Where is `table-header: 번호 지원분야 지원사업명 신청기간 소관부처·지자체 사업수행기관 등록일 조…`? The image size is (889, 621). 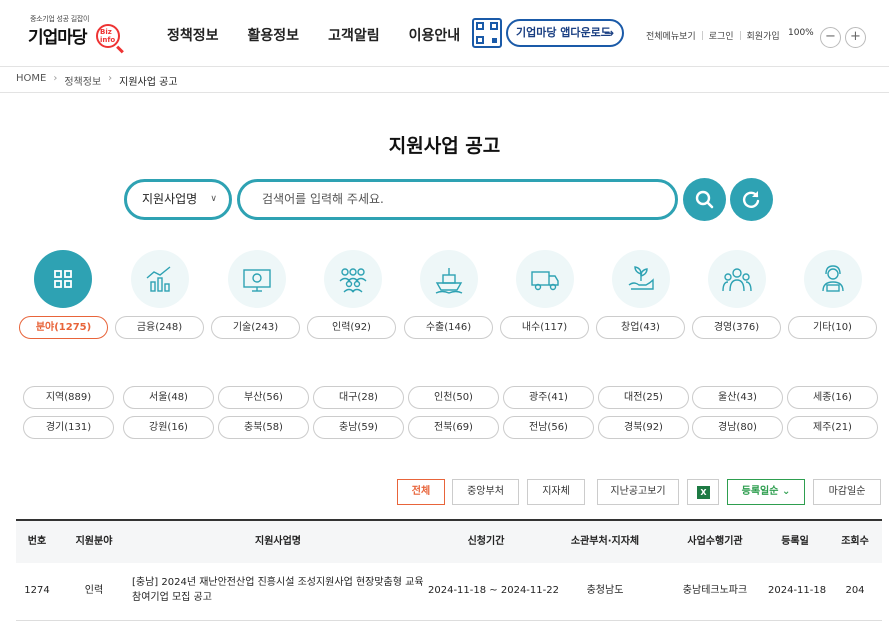
table-header: 번호 지원분야 지원사업명 신청기간 소관부처·지자체 사업수행기관 등록일 조… is located at coordinates (449, 541).